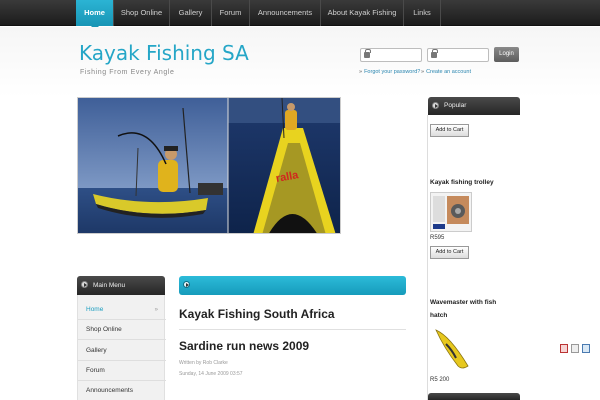 The image size is (600, 400). Describe the element at coordinates (122, 351) in the screenshot. I see `menu-item-gallery: Gallery` at that location.